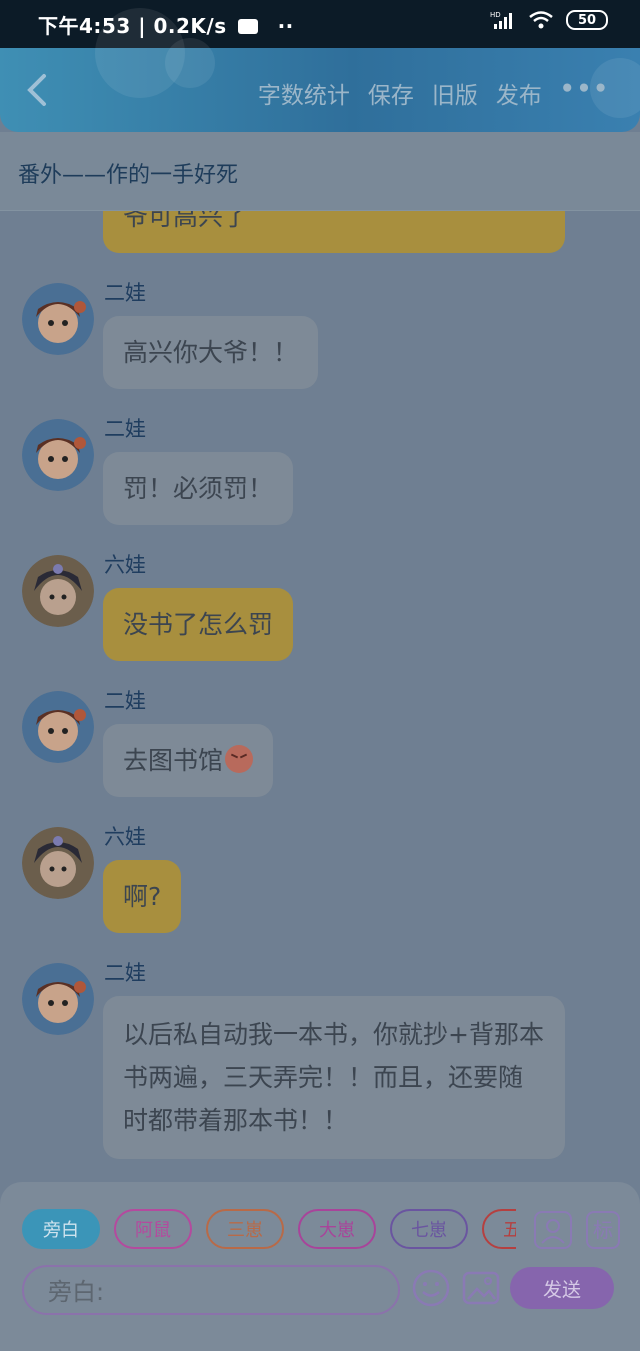 The height and width of the screenshot is (1351, 640). I want to click on signal-icon: HD, so click(501, 20).